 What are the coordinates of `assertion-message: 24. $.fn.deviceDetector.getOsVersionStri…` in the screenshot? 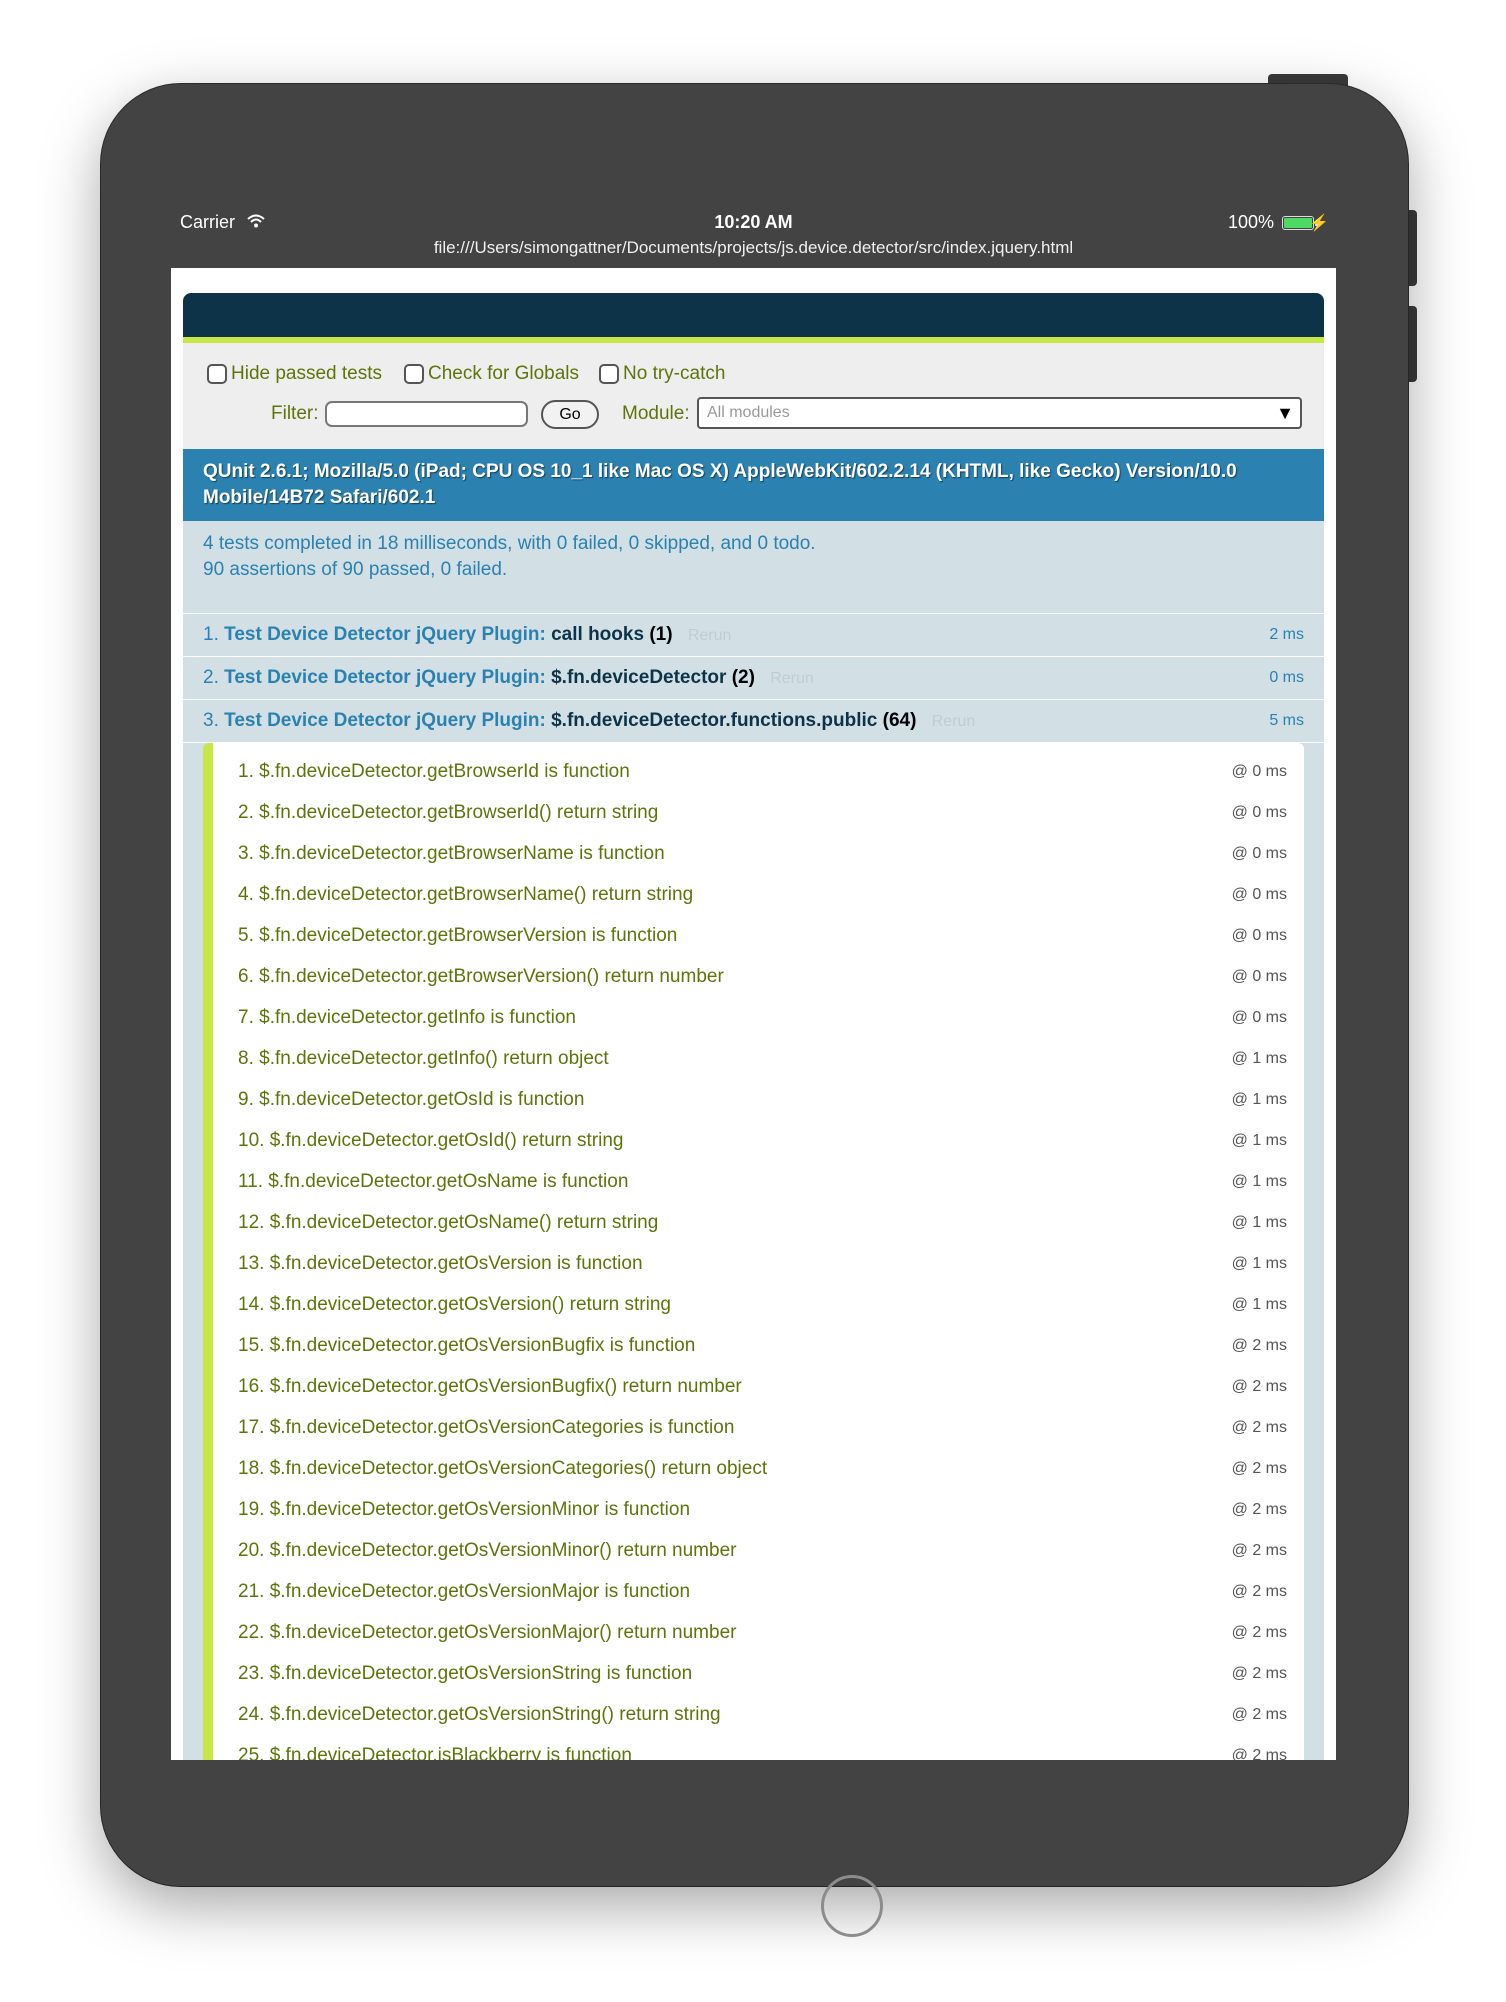 It's located at (479, 1714).